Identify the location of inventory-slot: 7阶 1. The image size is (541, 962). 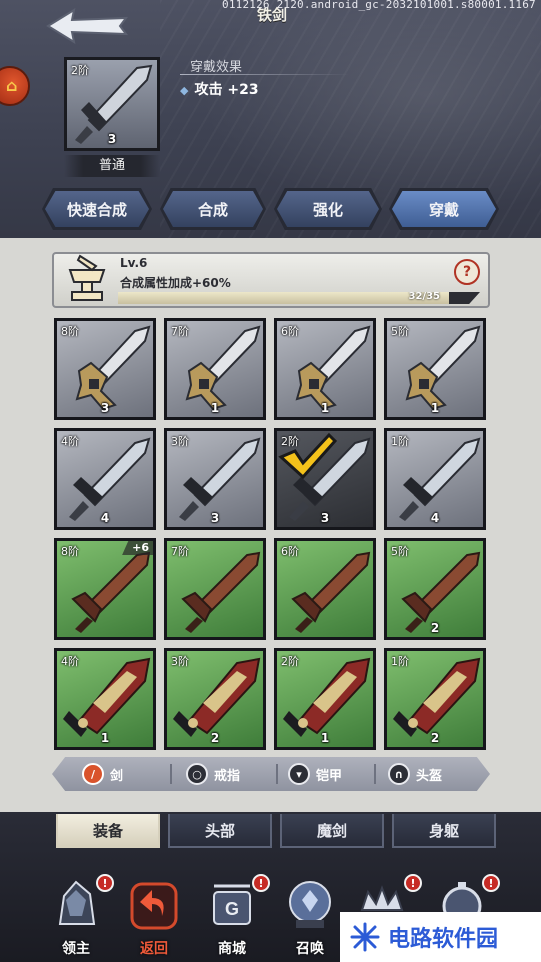
(215, 369).